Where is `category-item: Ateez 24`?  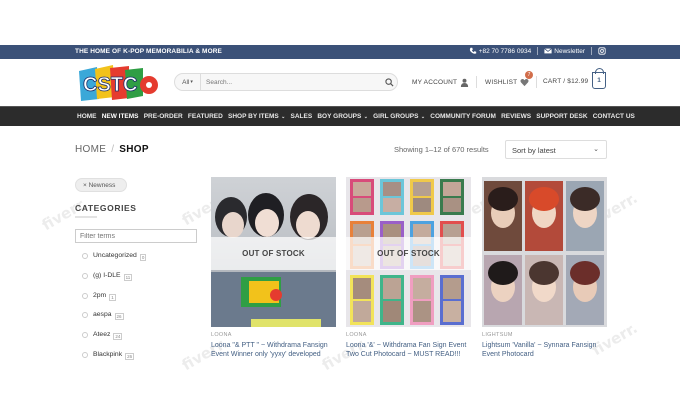 category-item: Ateez 24 is located at coordinates (114, 341).